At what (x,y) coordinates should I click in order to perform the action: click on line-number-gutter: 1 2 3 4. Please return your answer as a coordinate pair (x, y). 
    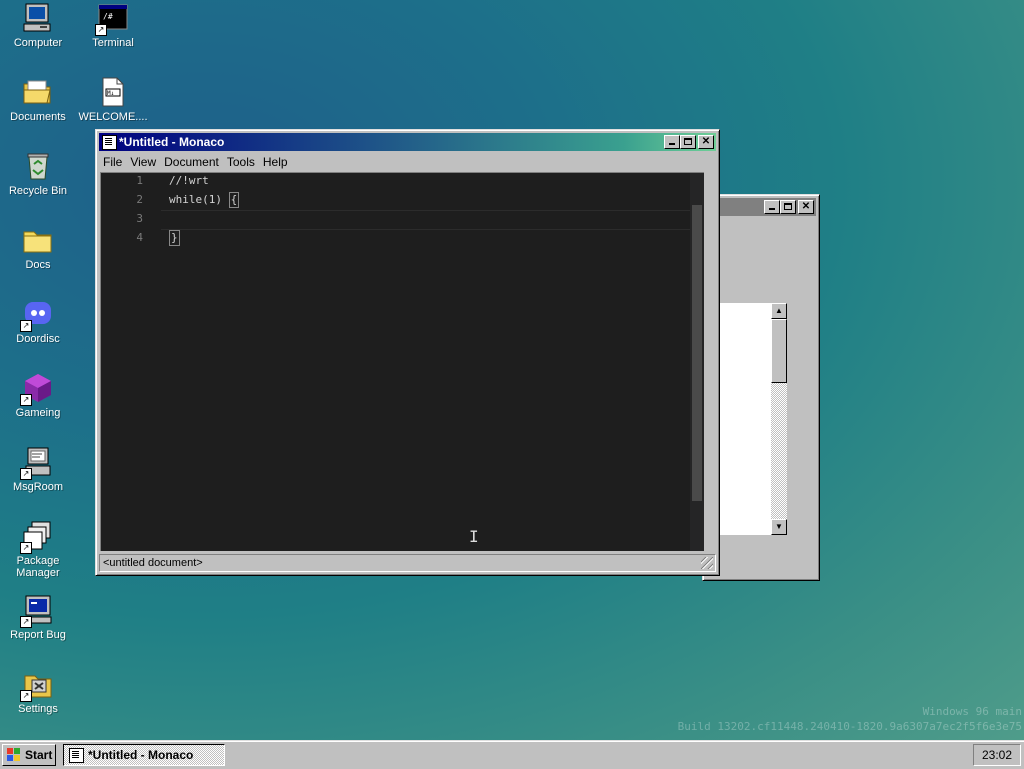
    Looking at the image, I should click on (124, 362).